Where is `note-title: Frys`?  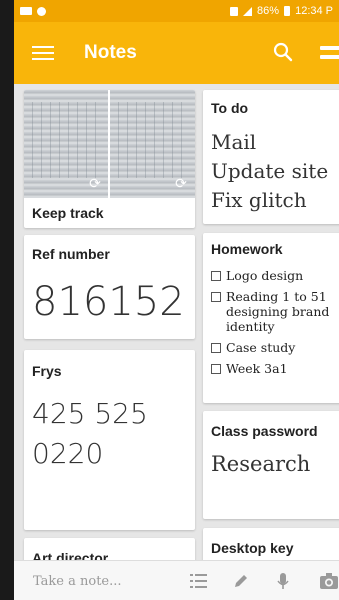 note-title: Frys is located at coordinates (47, 371).